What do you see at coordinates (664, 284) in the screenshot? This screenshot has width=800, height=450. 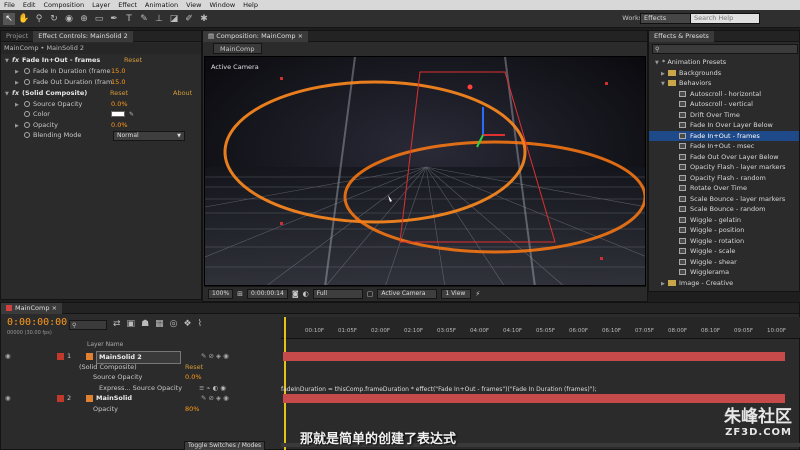 I see `expand-icon: ▶` at bounding box center [664, 284].